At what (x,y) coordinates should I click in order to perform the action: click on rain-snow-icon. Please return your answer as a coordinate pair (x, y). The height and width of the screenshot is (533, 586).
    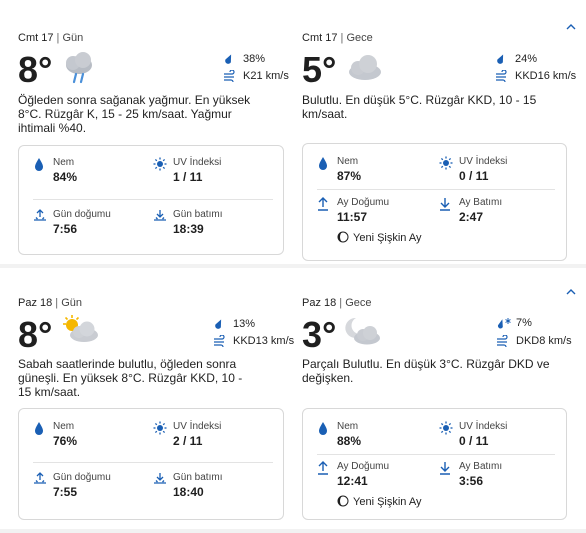
    Looking at the image, I should click on (504, 323).